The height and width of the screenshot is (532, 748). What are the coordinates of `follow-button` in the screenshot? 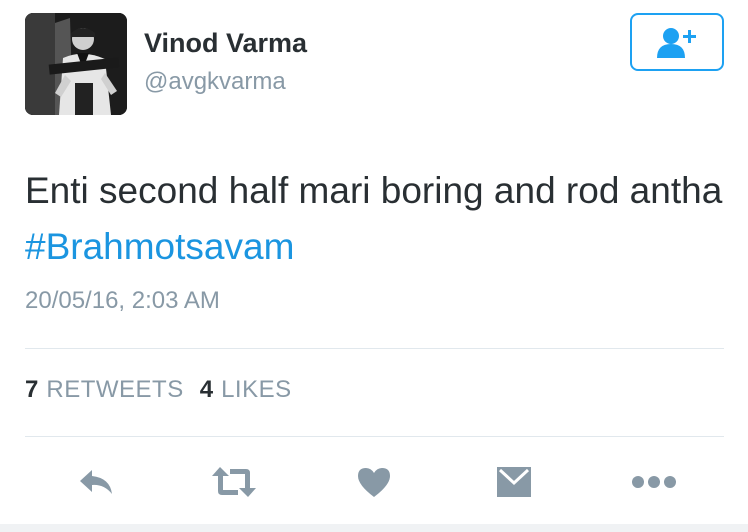 It's located at (677, 42).